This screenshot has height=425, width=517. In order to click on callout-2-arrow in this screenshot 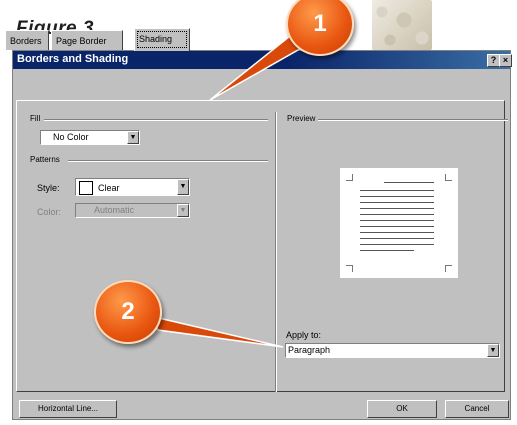, I will do `click(216, 331)`.